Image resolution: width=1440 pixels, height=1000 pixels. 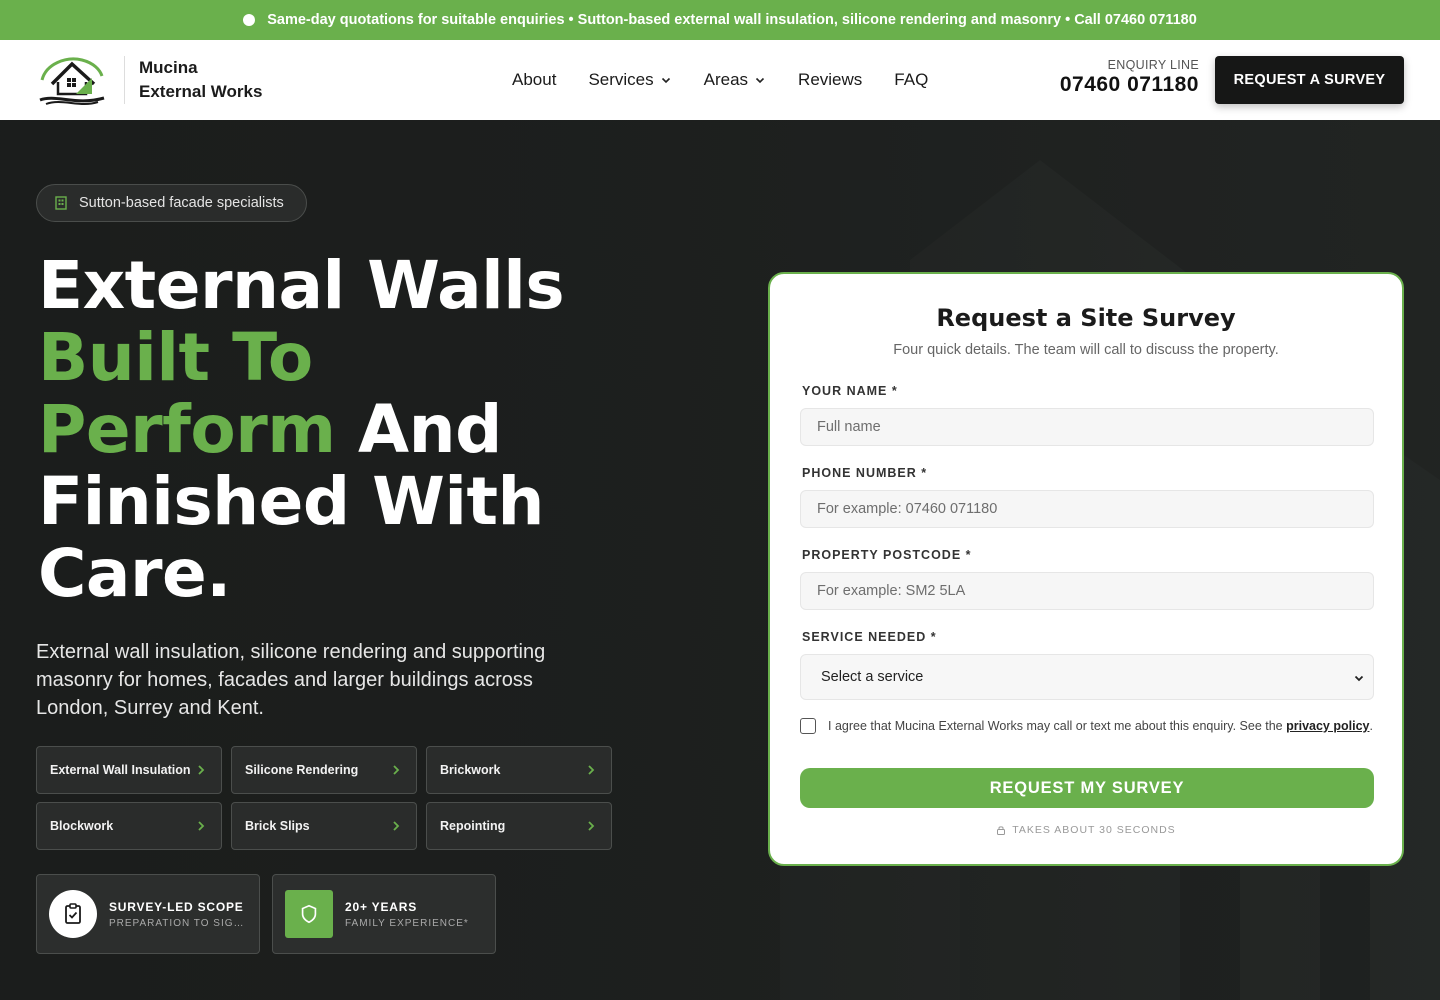 What do you see at coordinates (187, 429) in the screenshot?
I see `headline-line-3-green: Perform` at bounding box center [187, 429].